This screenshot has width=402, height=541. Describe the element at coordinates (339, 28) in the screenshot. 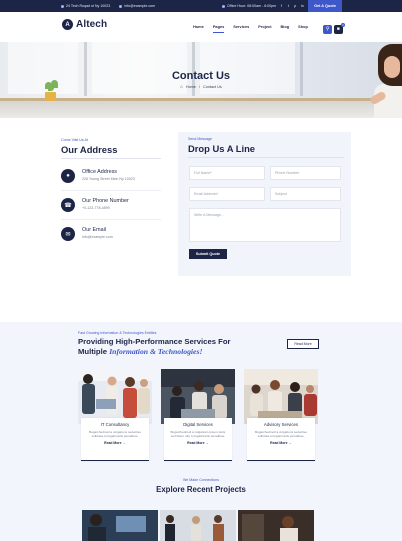

I see `cart-icon: ■ 0` at that location.